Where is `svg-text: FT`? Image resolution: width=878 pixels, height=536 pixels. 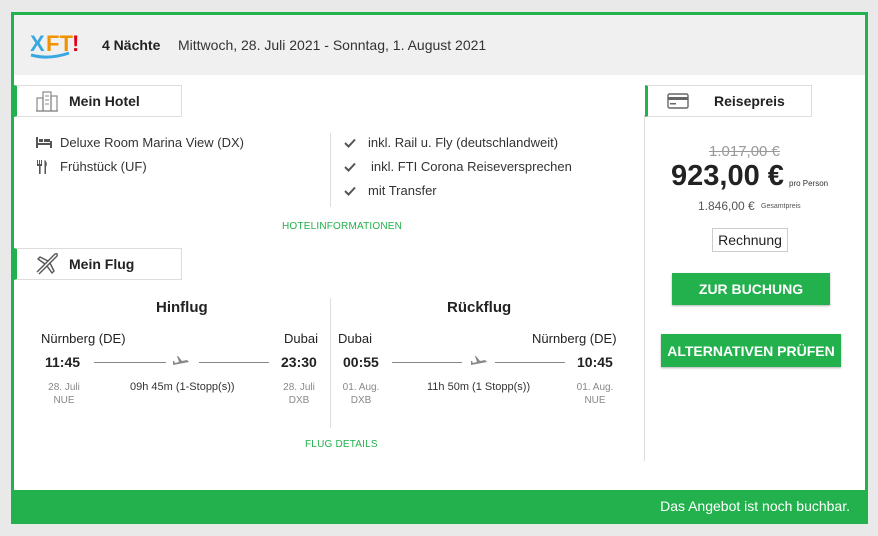 svg-text: FT is located at coordinates (59, 43).